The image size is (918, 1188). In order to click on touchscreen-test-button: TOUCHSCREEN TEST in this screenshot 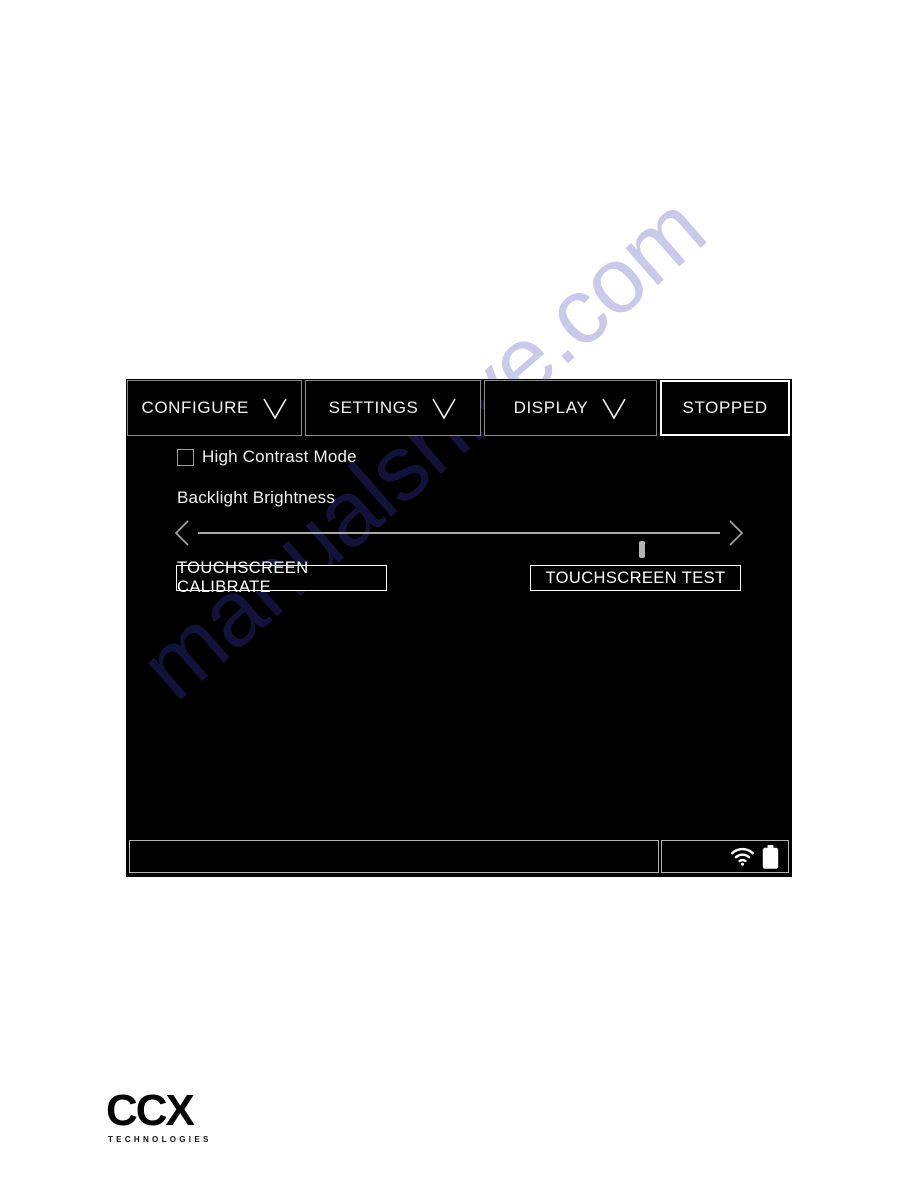, I will do `click(635, 578)`.